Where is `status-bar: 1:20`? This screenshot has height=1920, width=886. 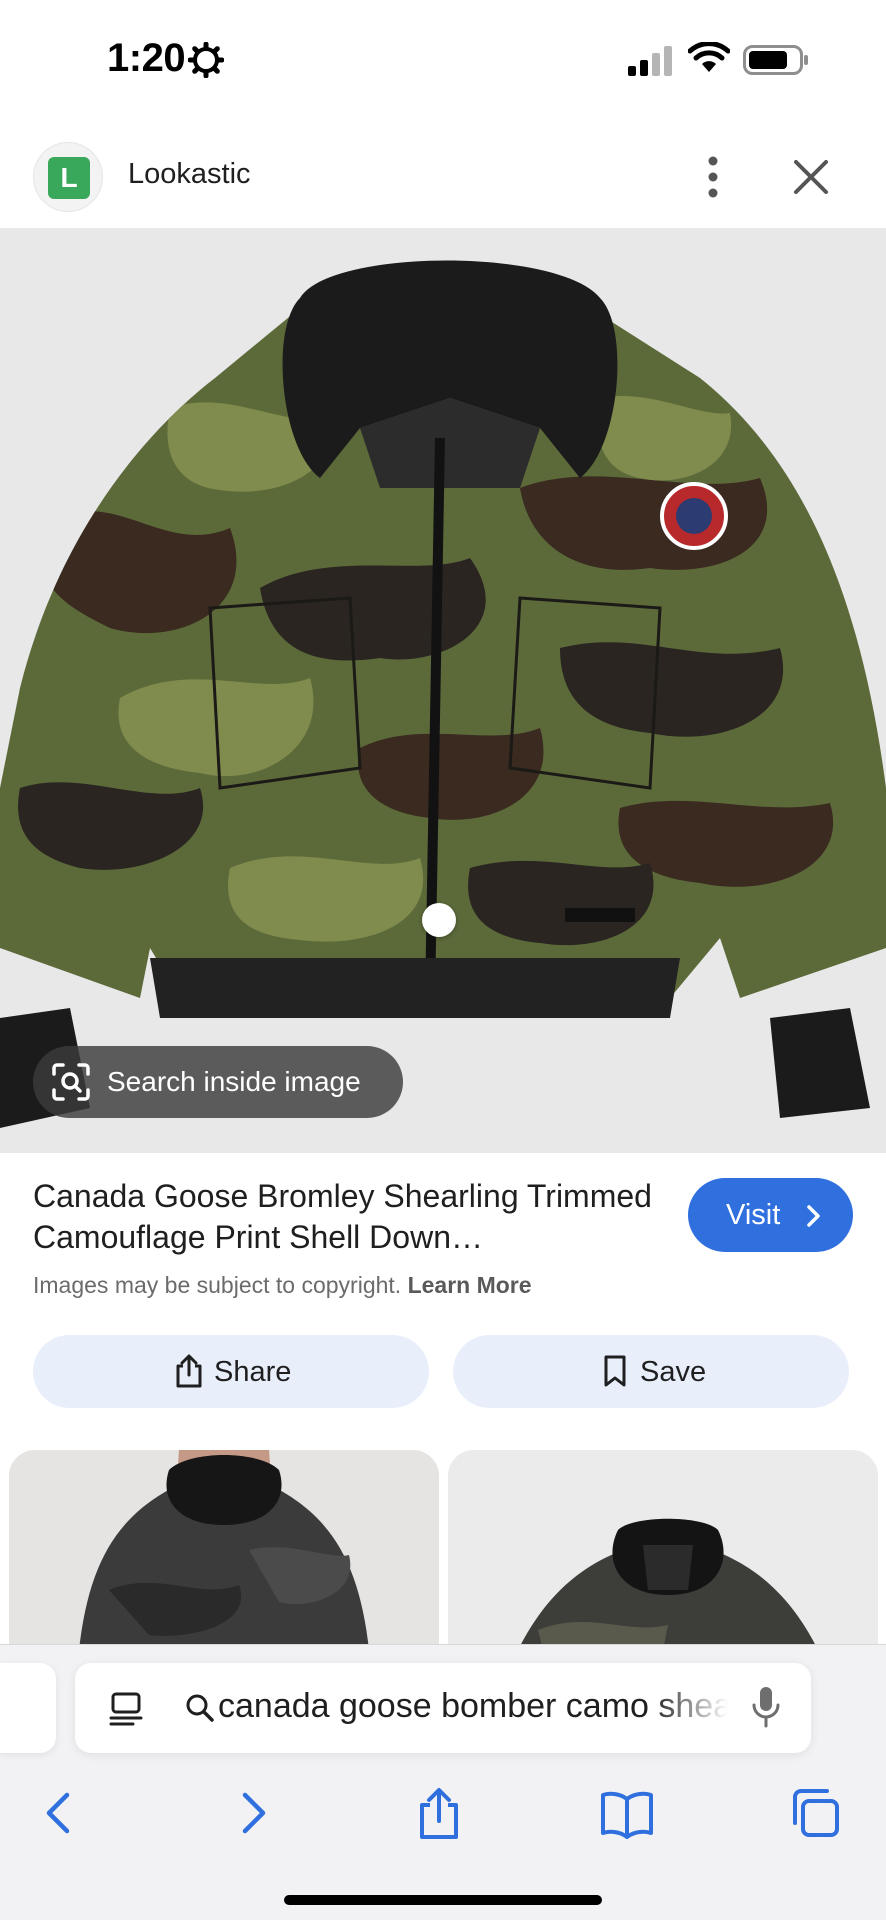
status-bar: 1:20 is located at coordinates (443, 60).